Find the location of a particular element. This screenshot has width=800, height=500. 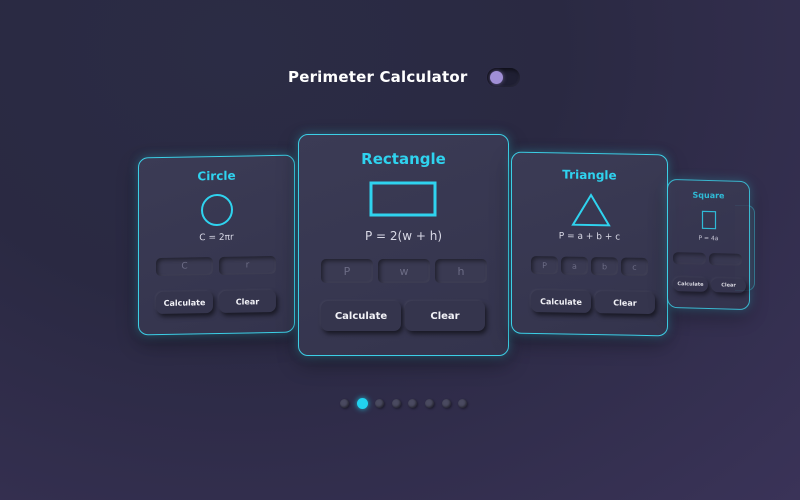

input-a: a is located at coordinates (574, 265).